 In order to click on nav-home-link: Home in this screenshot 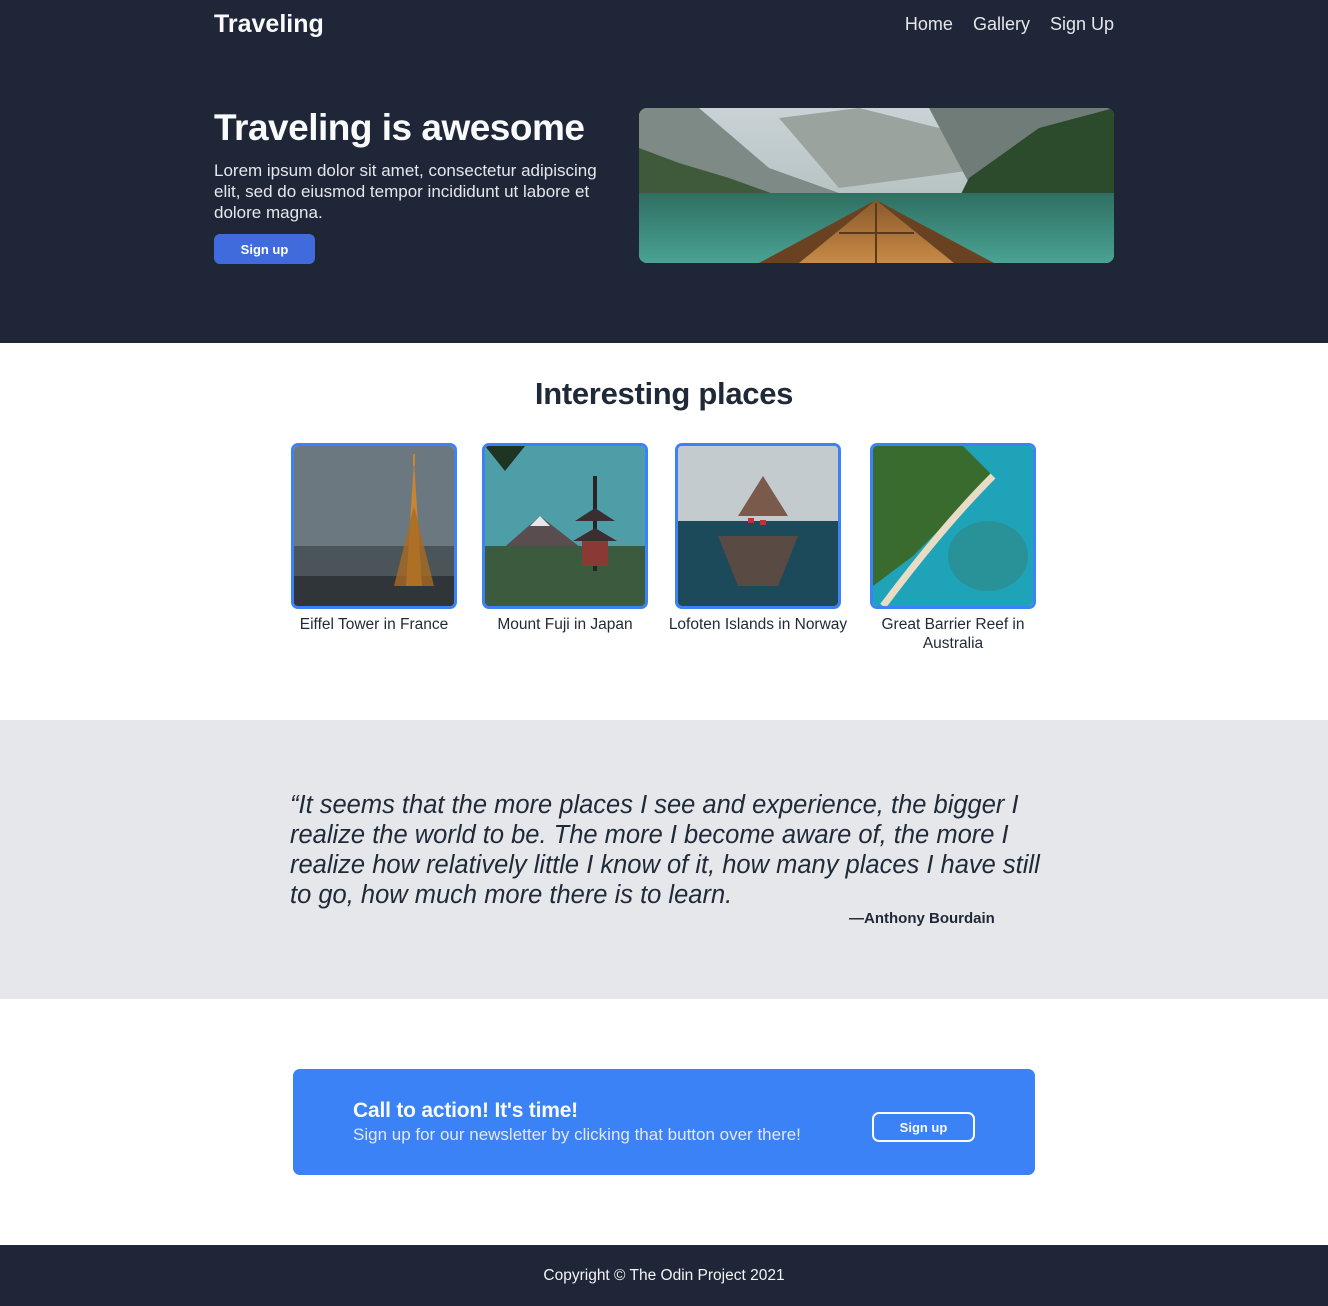, I will do `click(929, 24)`.